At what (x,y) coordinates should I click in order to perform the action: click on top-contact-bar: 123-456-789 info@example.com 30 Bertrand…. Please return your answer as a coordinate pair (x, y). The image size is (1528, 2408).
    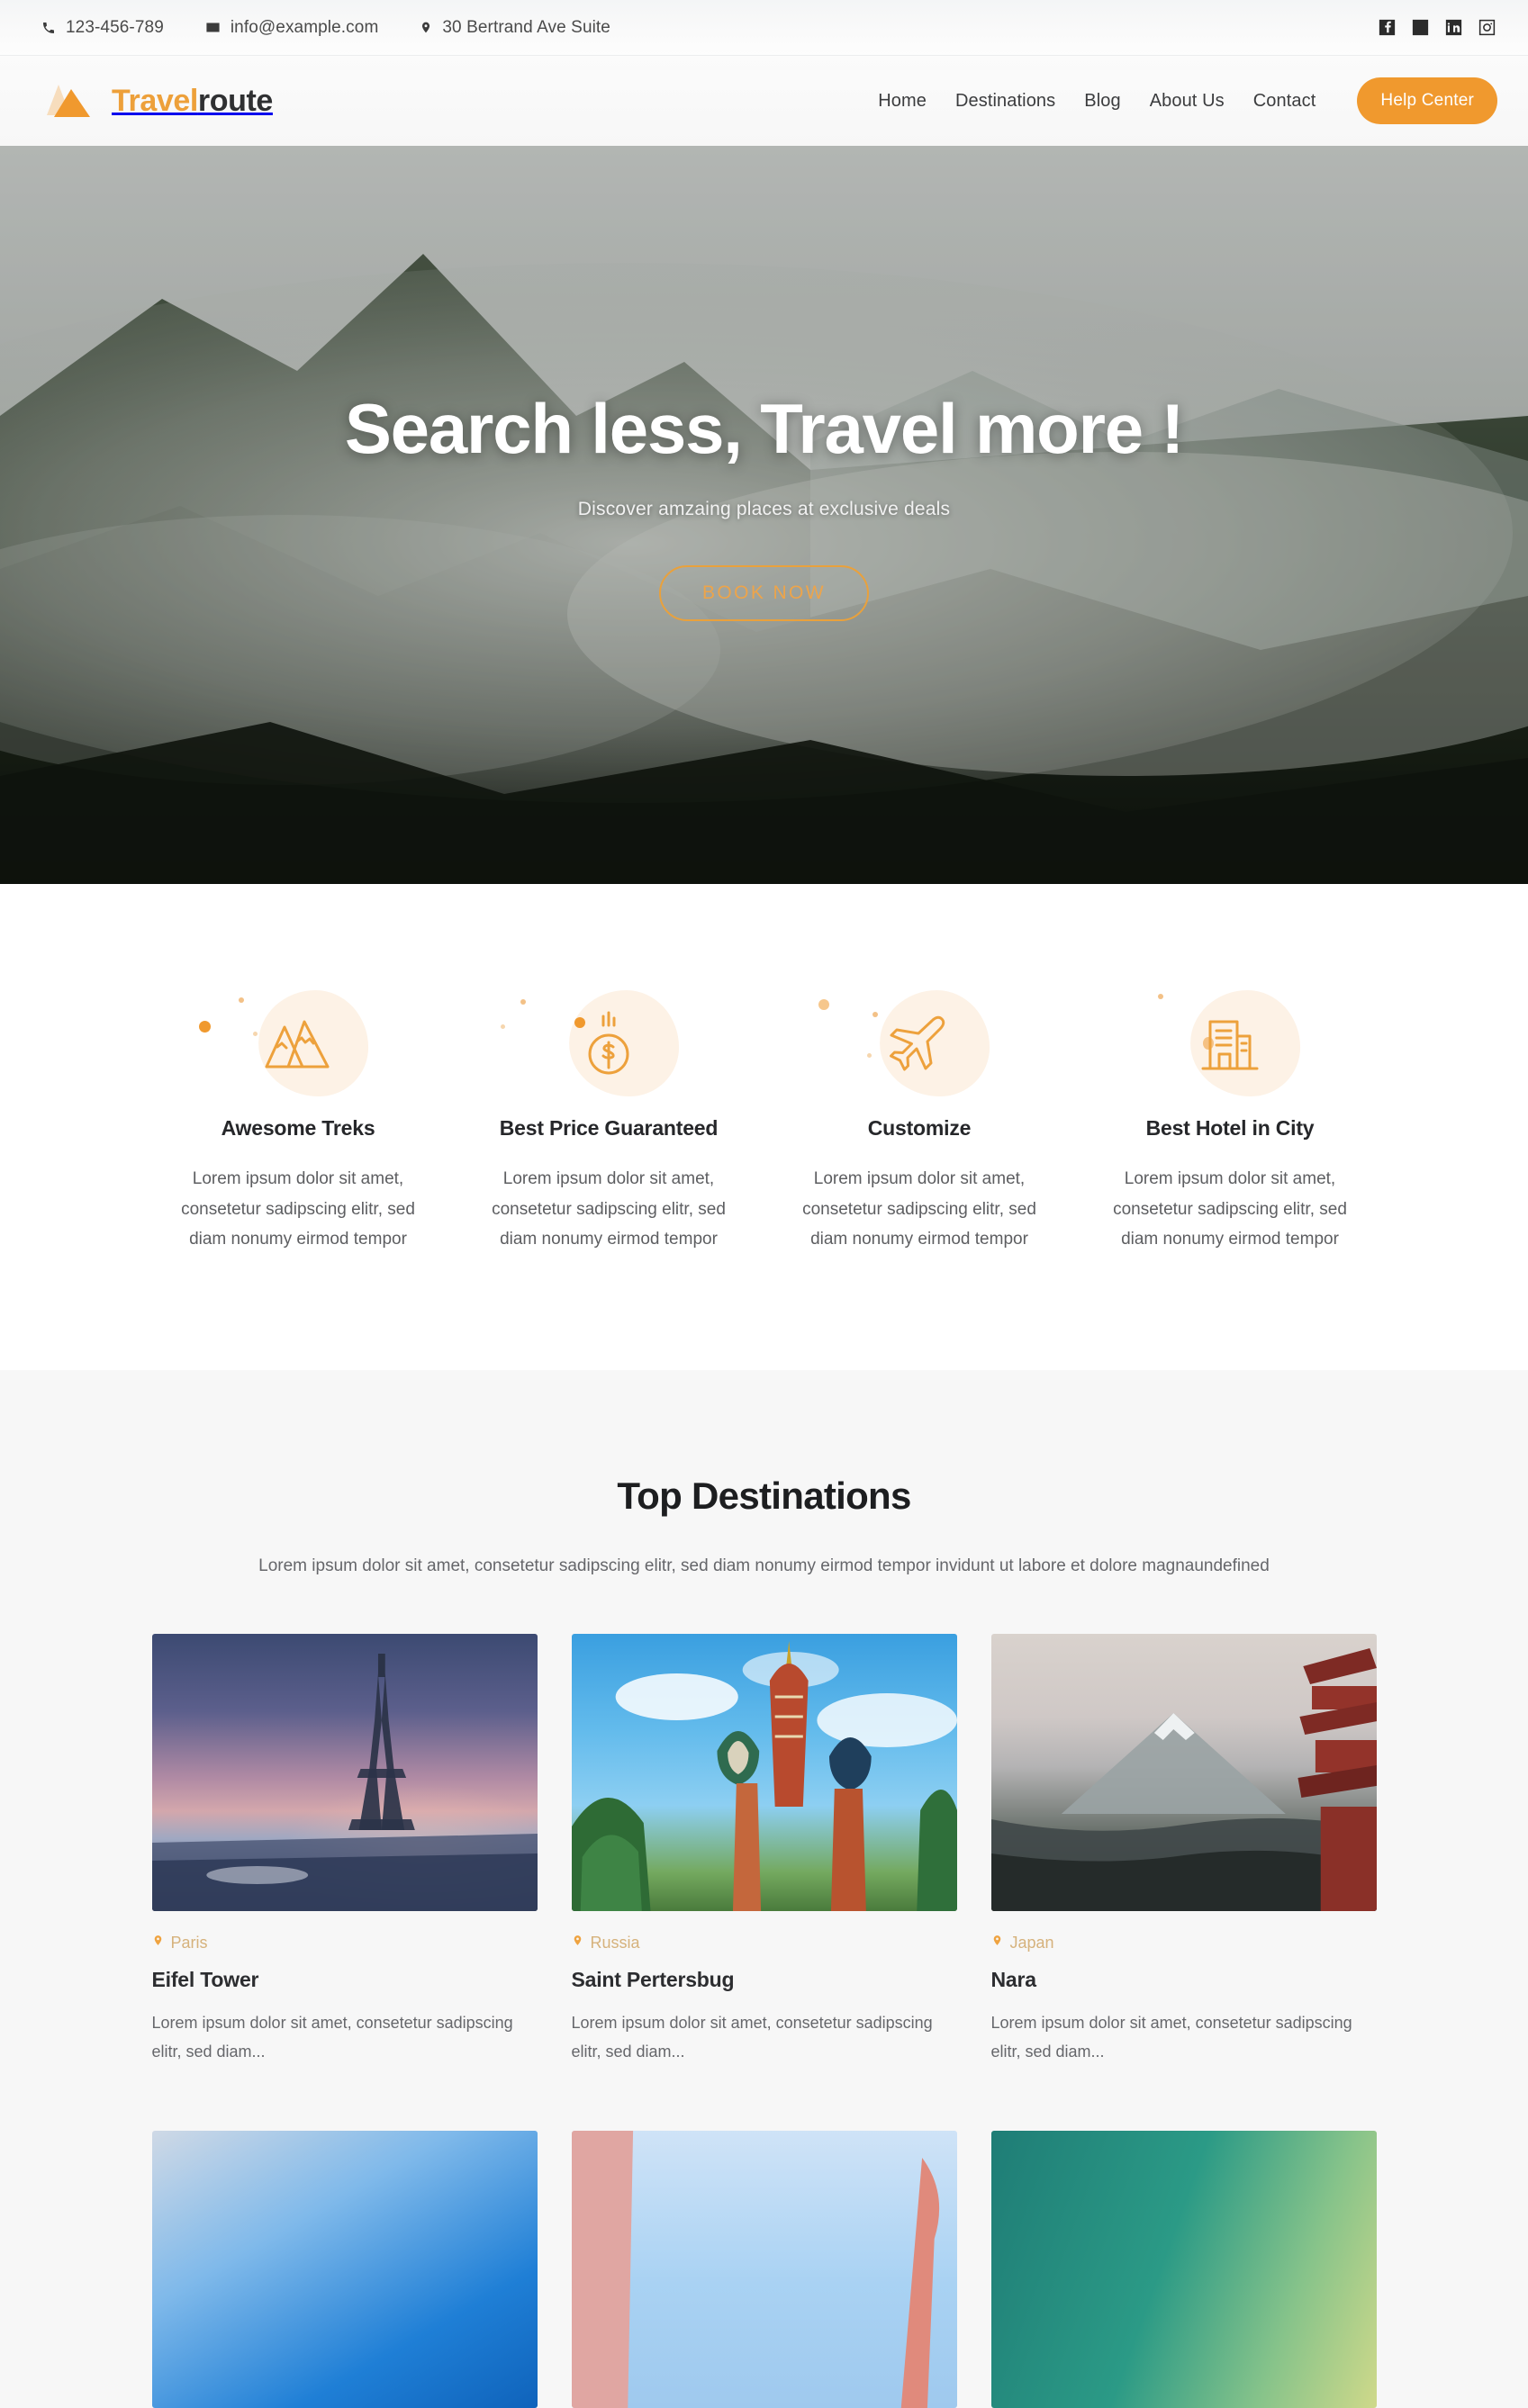
    Looking at the image, I should click on (764, 28).